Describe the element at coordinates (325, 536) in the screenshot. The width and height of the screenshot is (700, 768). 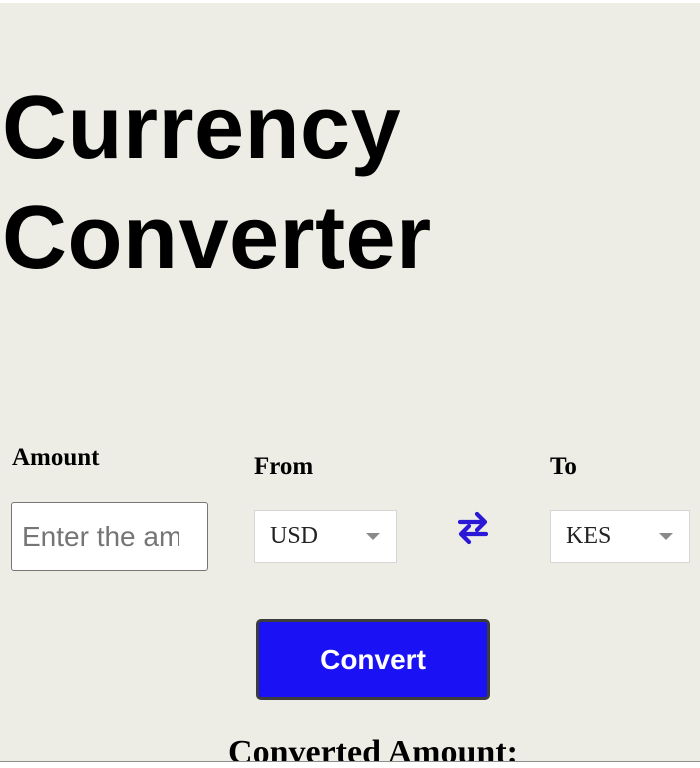
I see `from-currency-select: USD` at that location.